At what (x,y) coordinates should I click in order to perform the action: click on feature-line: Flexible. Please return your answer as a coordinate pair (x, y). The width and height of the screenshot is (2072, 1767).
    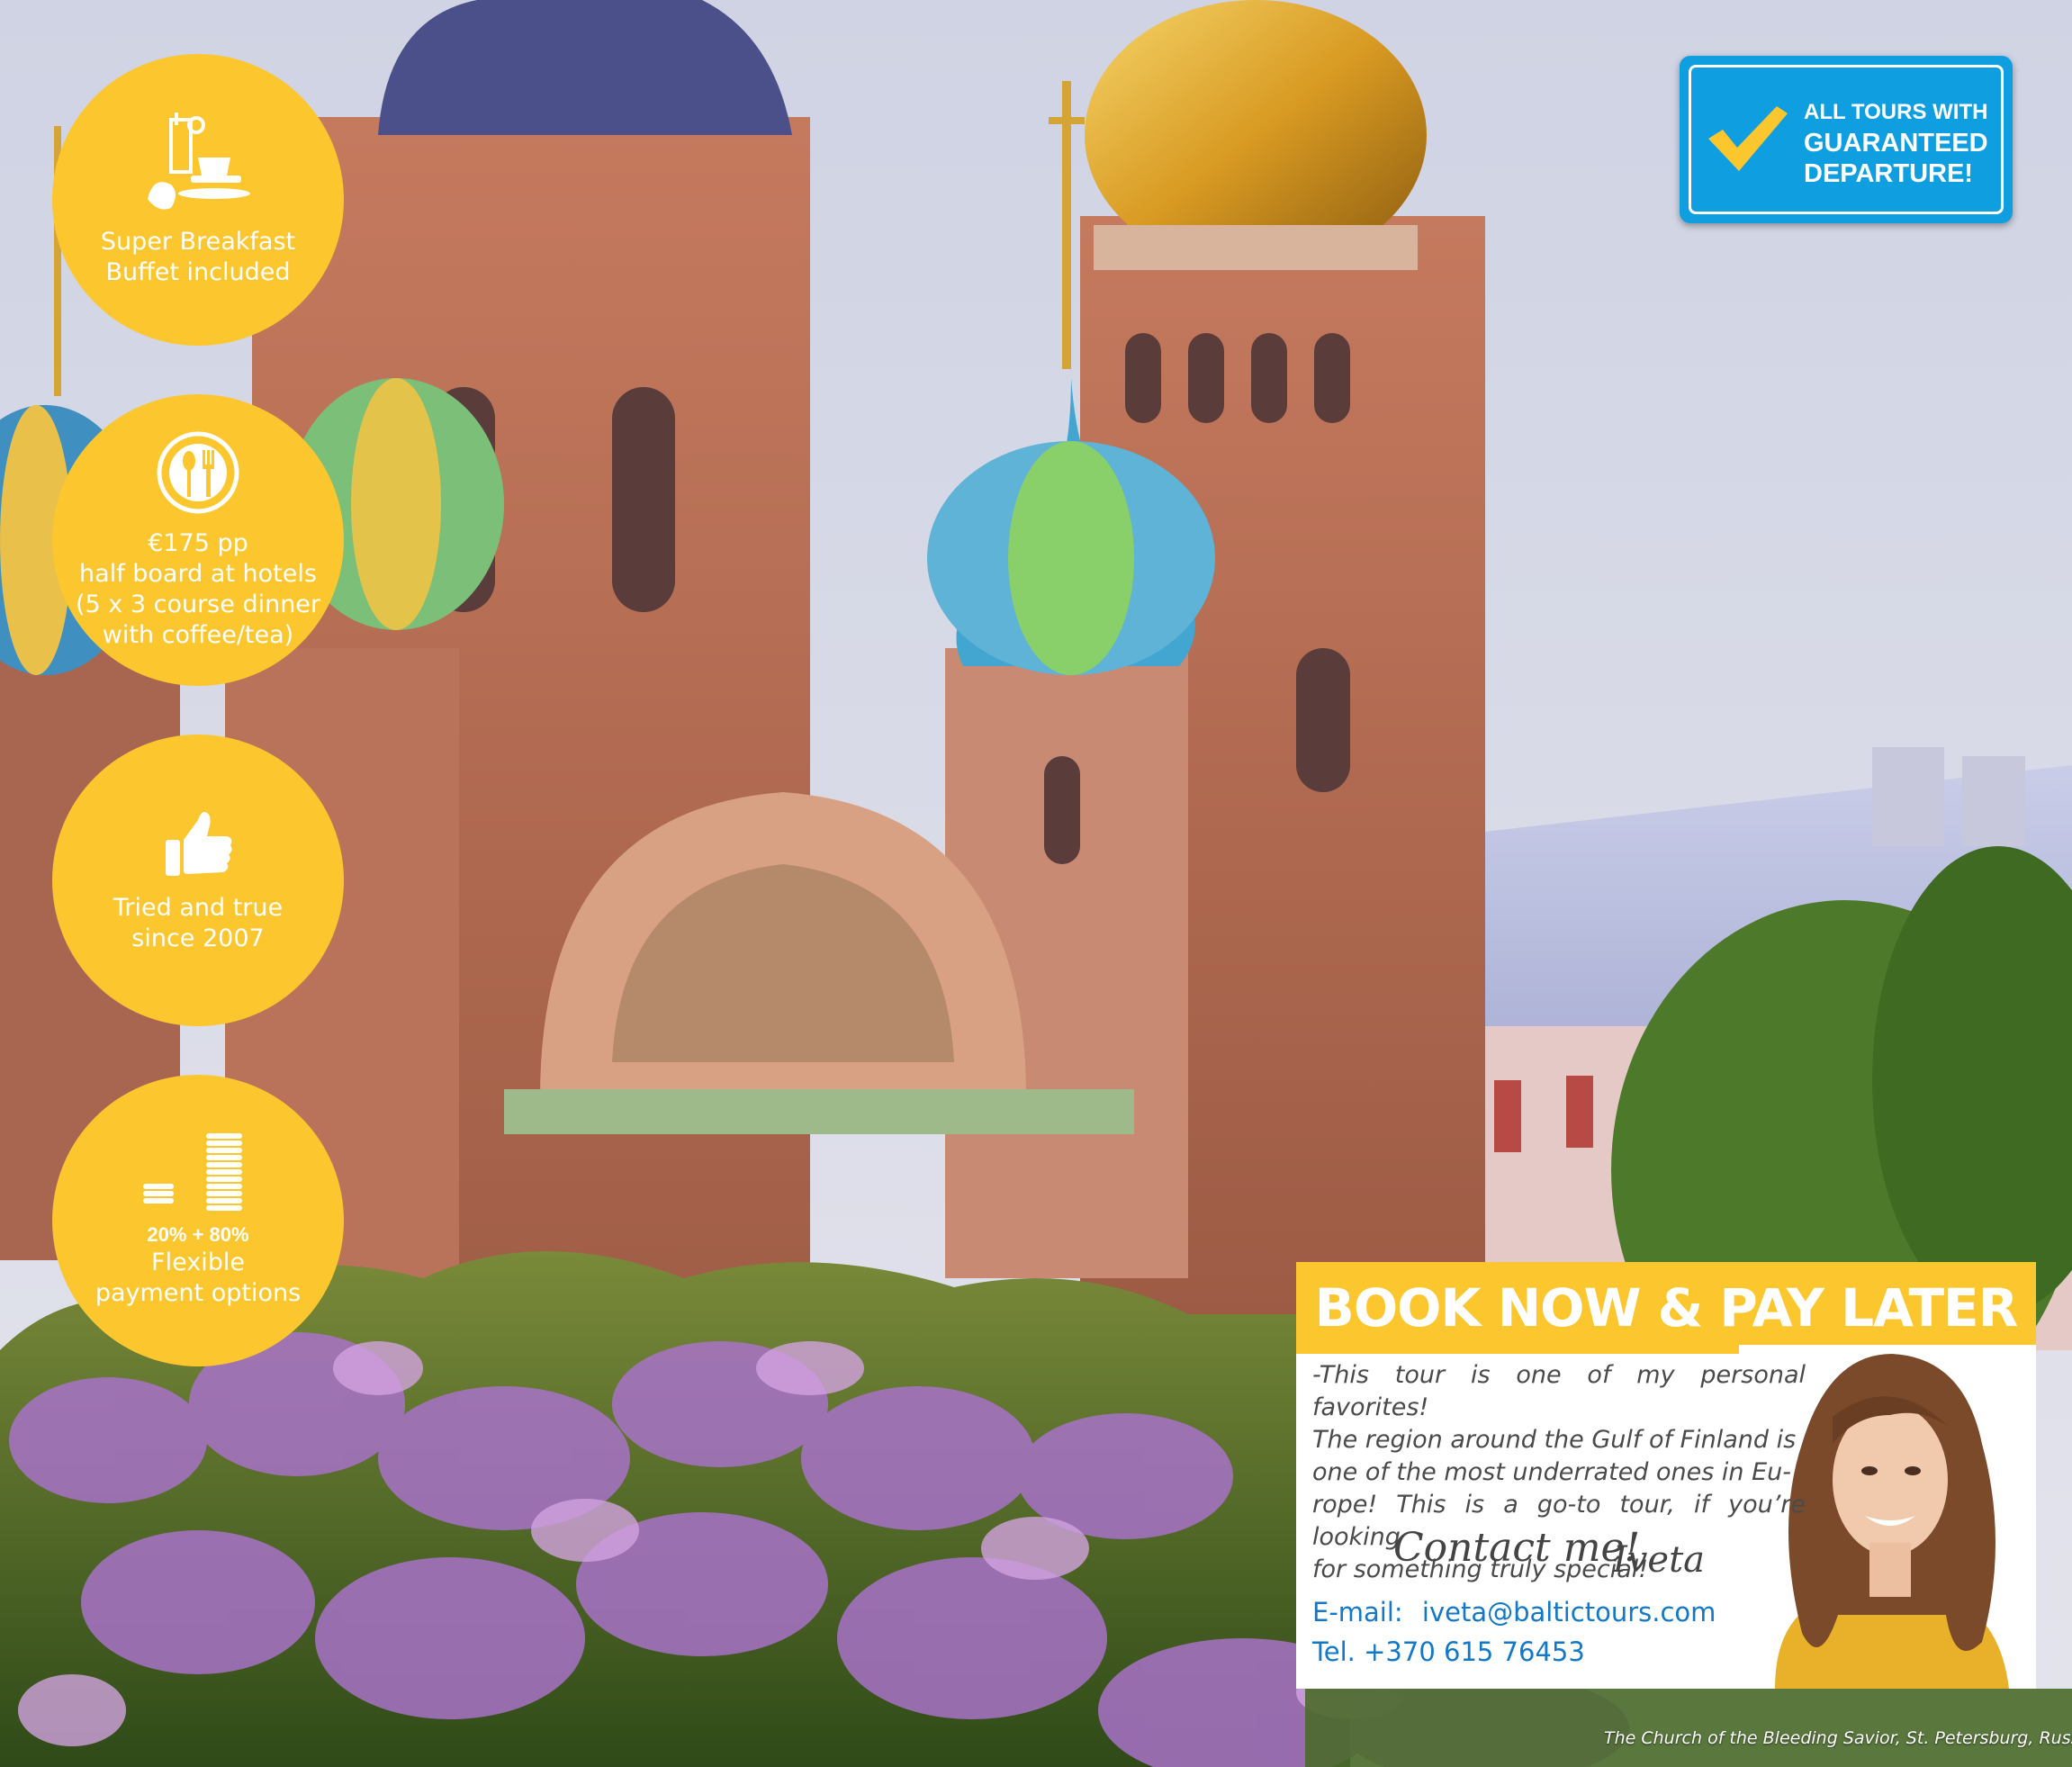
    Looking at the image, I should click on (198, 1262).